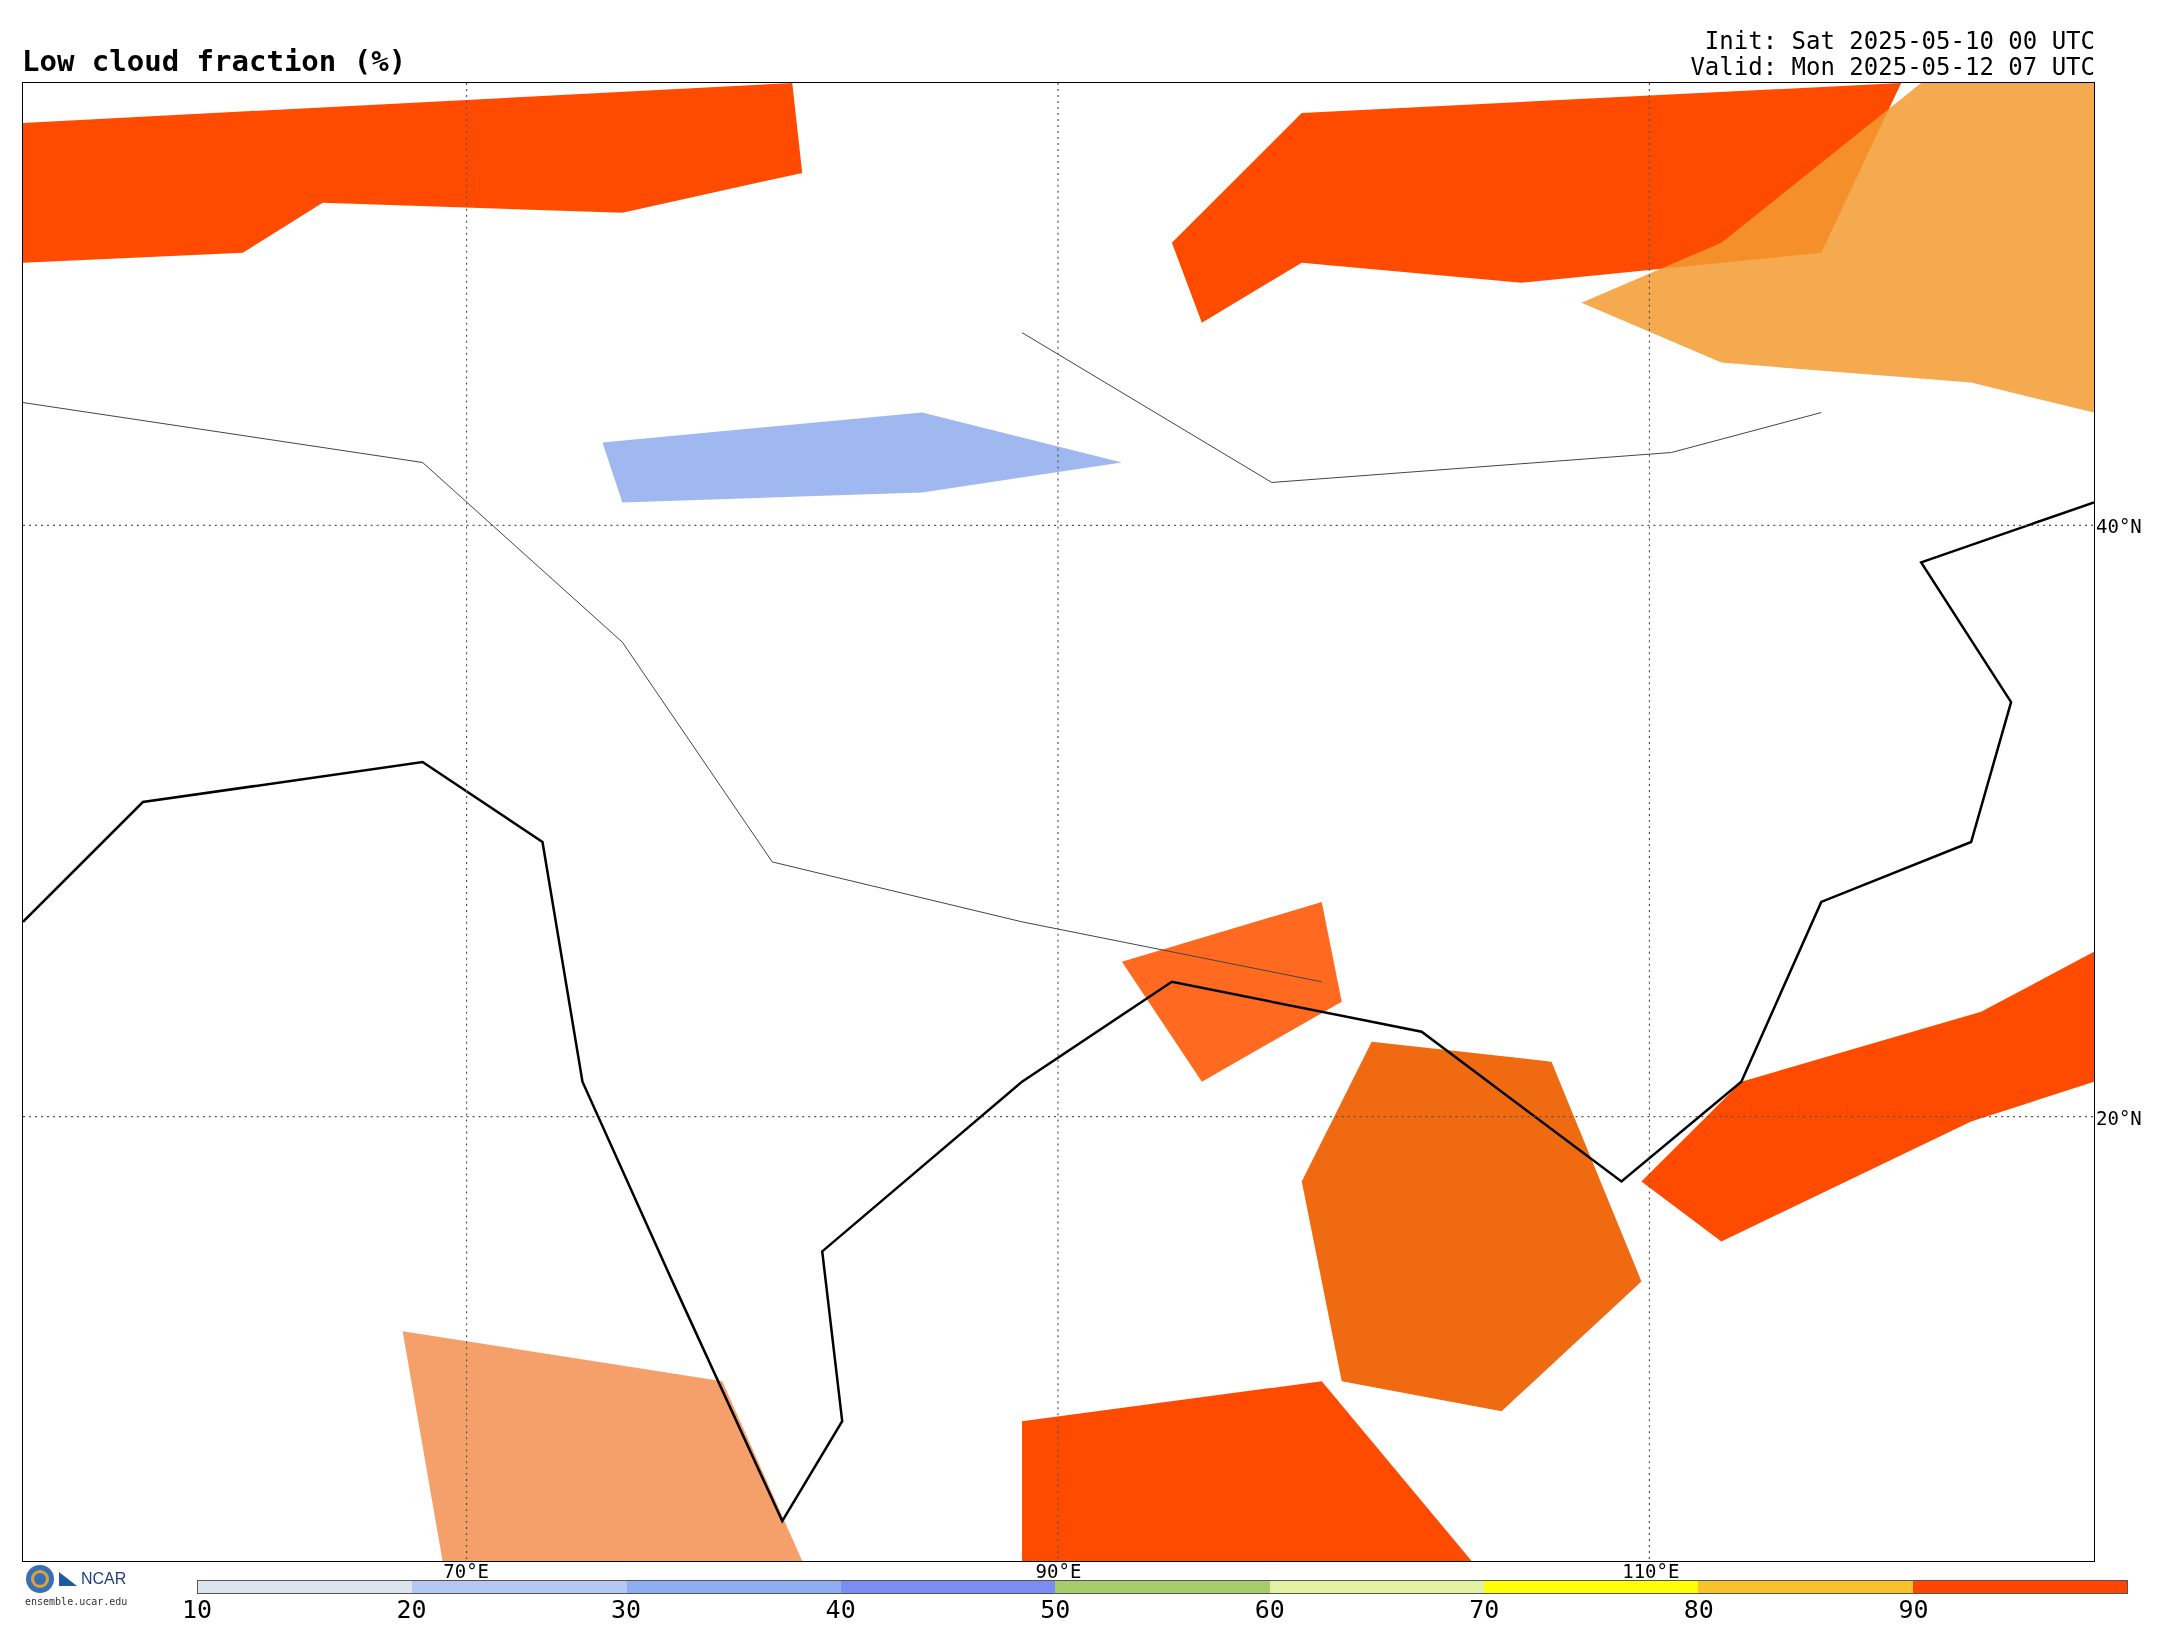 The image size is (2160, 1626). I want to click on longitude-label: 70°E, so click(466, 1571).